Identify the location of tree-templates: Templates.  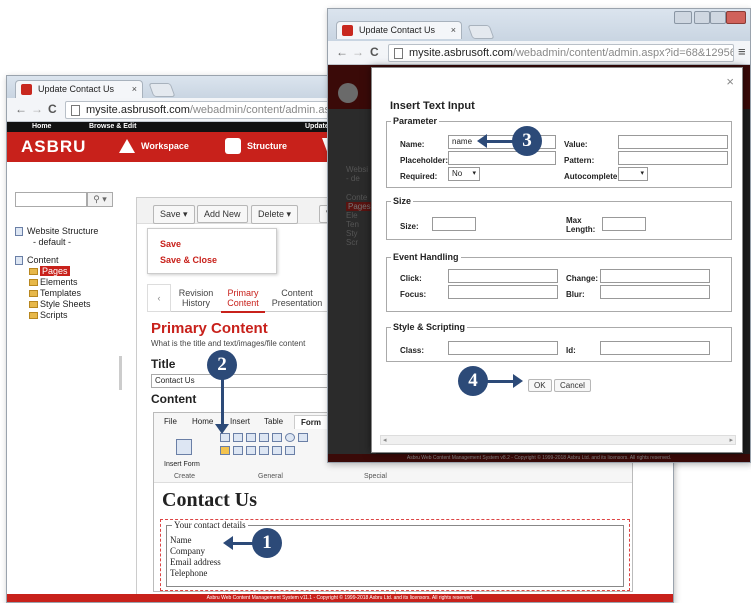
(53, 293).